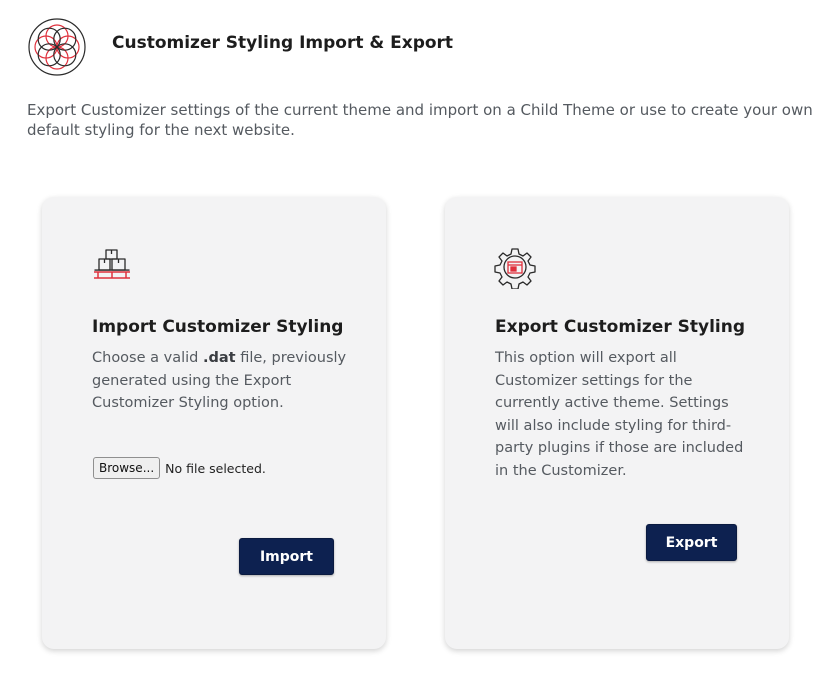  I want to click on export-button: Export, so click(691, 542).